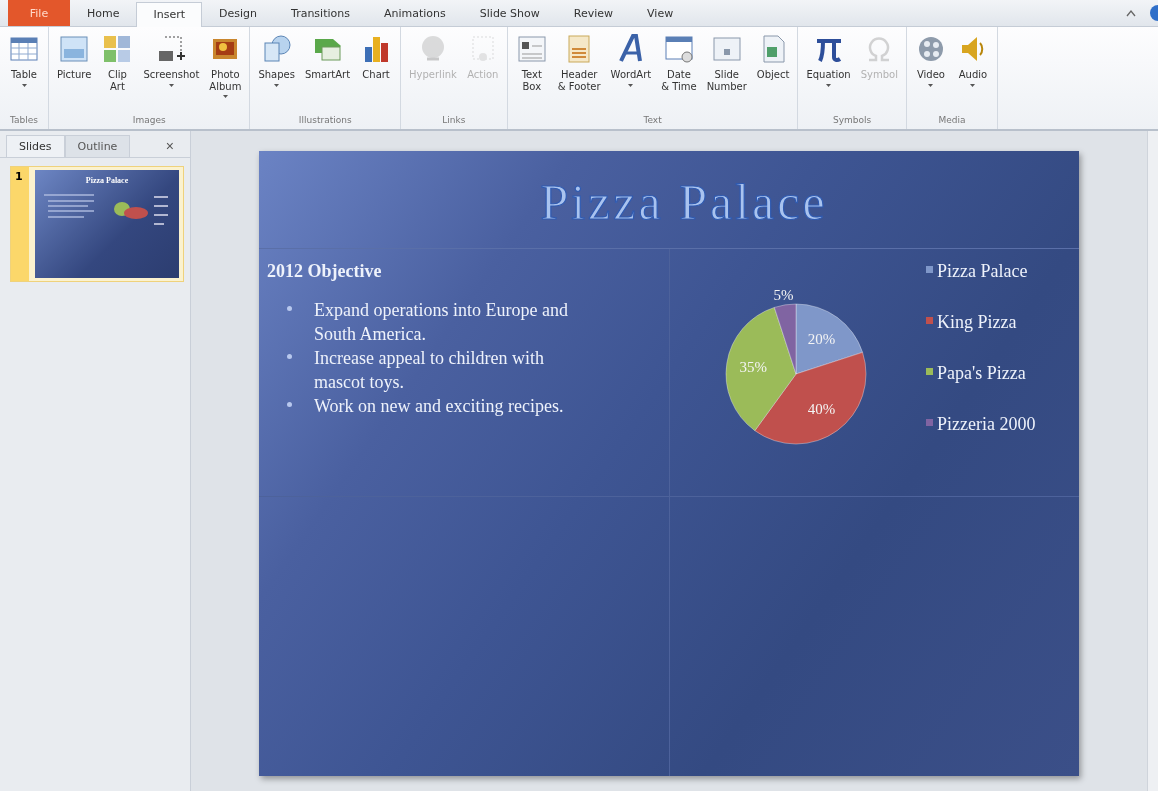  Describe the element at coordinates (531, 49) in the screenshot. I see `text-box-icon` at that location.